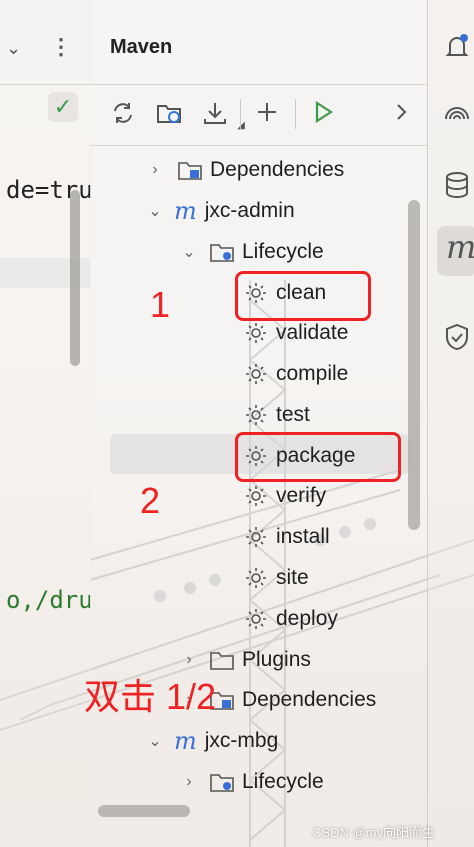 The width and height of the screenshot is (474, 847). I want to click on annotation-box-clean, so click(303, 296).